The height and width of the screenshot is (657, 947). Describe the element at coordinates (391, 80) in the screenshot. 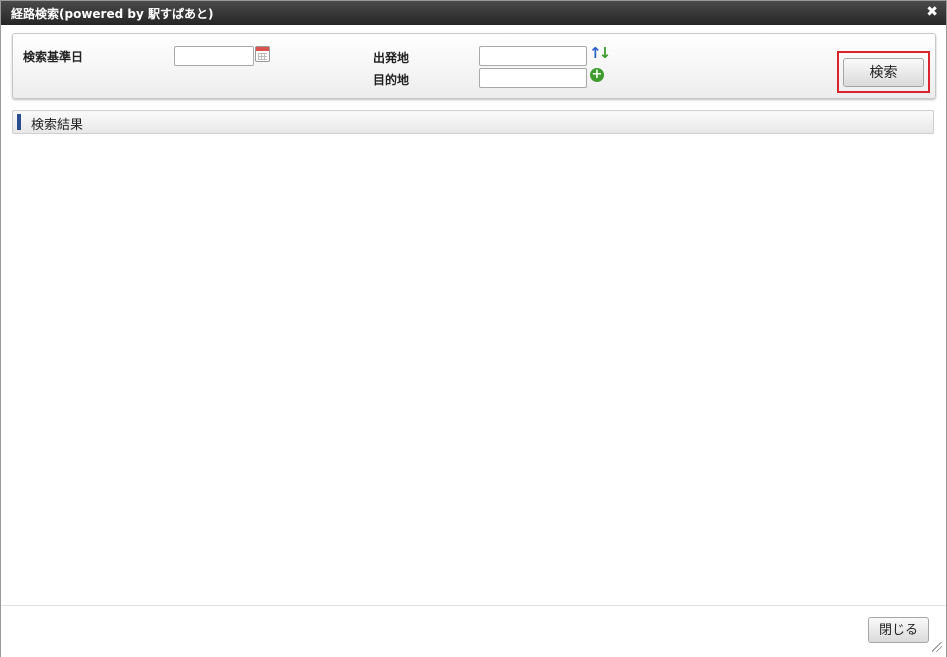

I see `destination-label: 目的地` at that location.